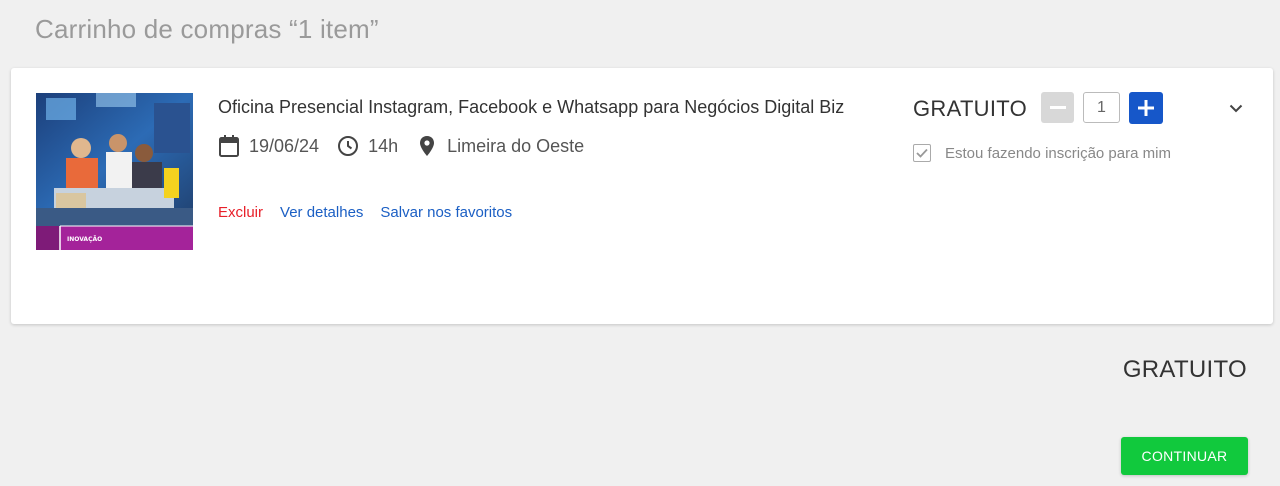 The height and width of the screenshot is (486, 1280). I want to click on decrease-quantity-button, so click(1057, 107).